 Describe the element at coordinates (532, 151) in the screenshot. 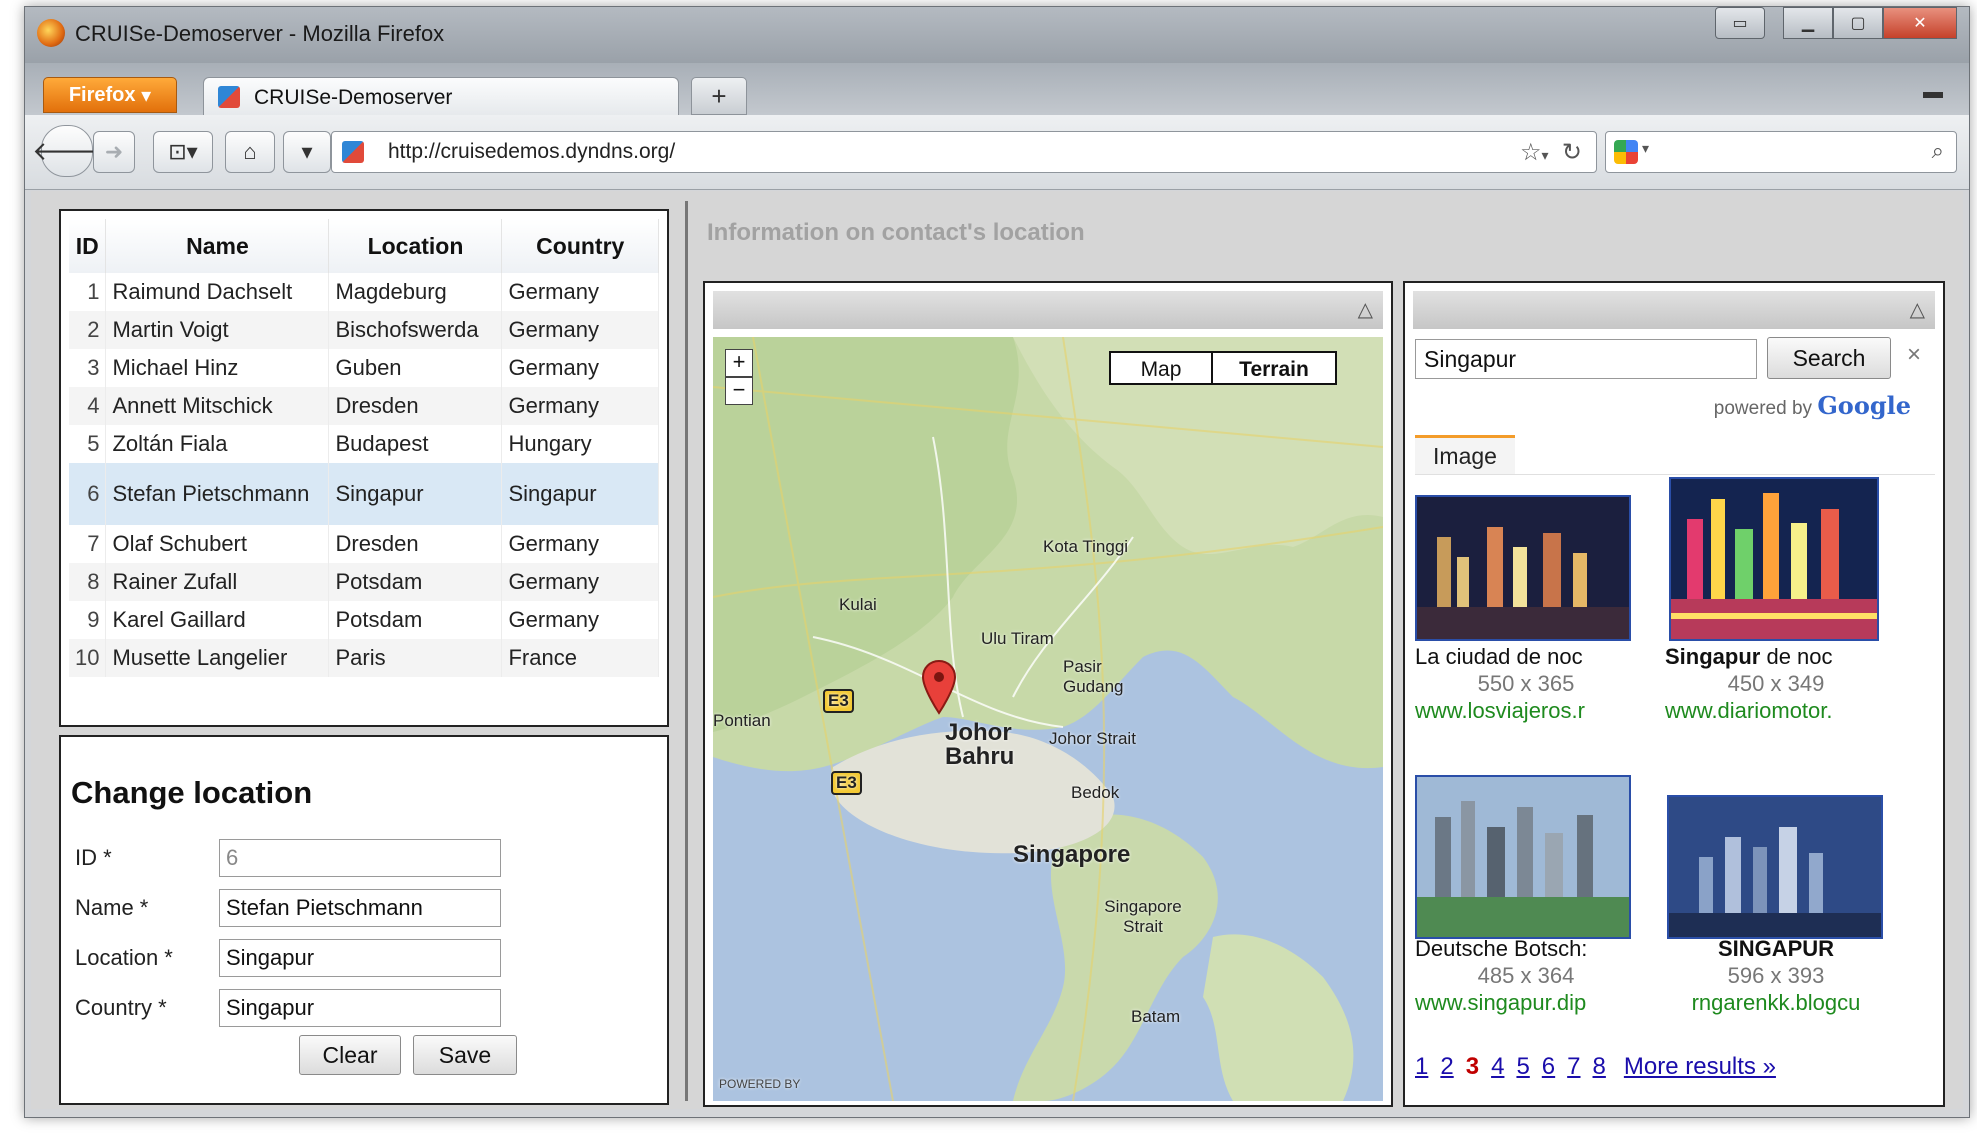

I see `url-text: http://cruisedemos.dyndns.org/` at that location.